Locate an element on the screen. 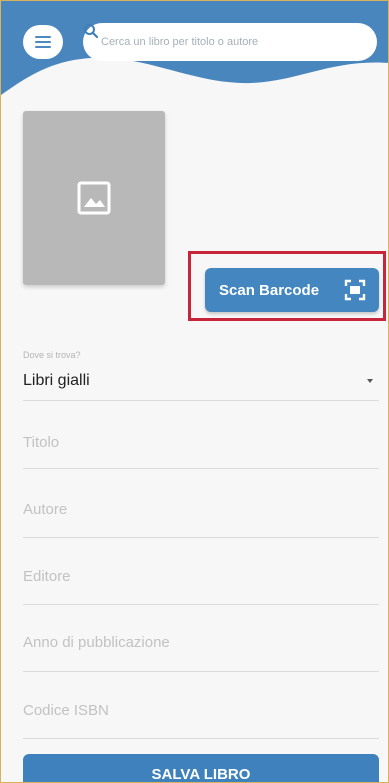  app-header is located at coordinates (194, 56).